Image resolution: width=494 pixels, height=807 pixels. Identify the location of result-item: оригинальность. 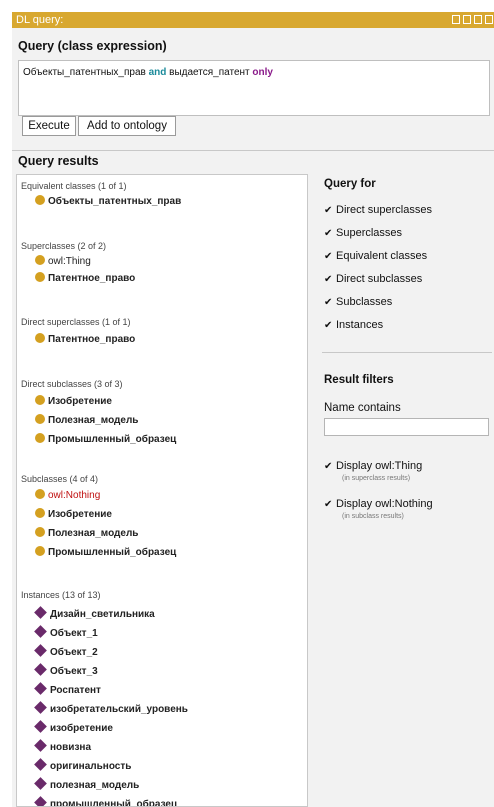
(82, 766).